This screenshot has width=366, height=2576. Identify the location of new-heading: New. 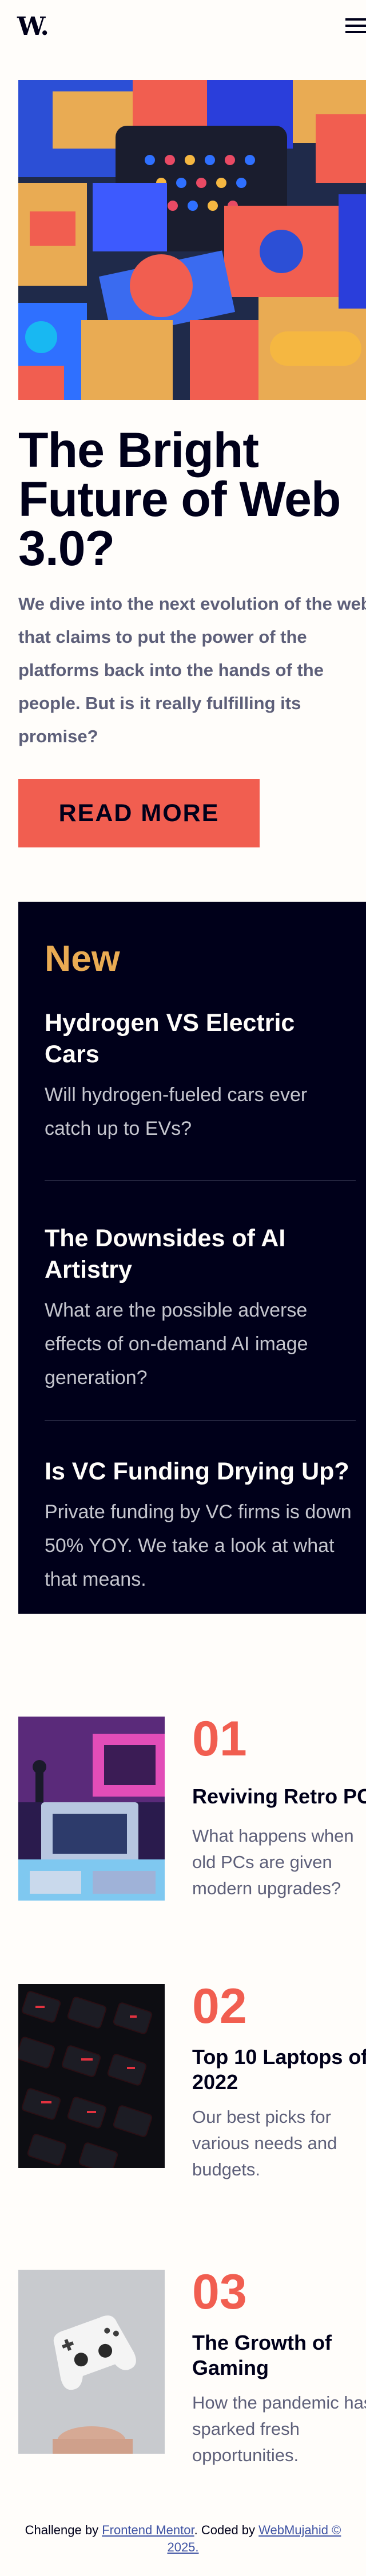
(82, 958).